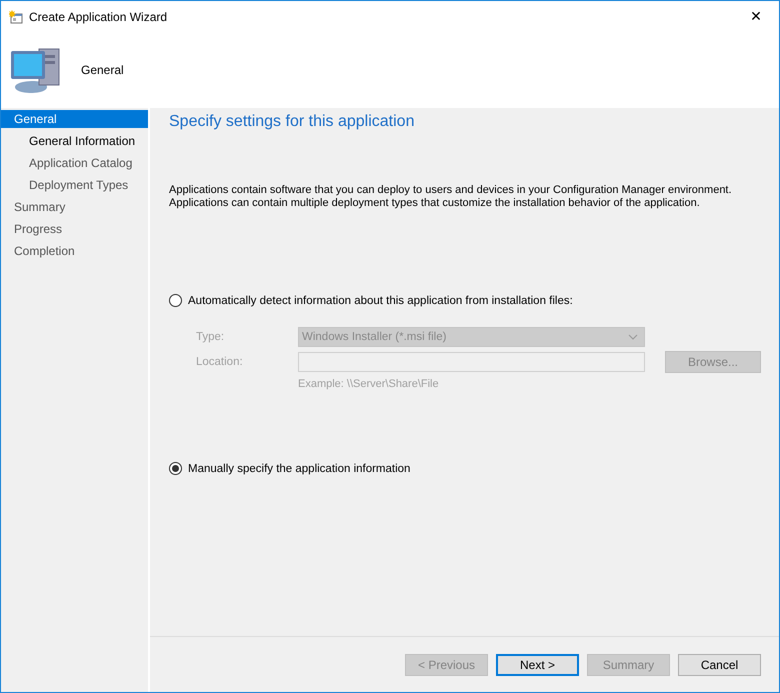 The height and width of the screenshot is (693, 780). Describe the element at coordinates (369, 384) in the screenshot. I see `example-text: Example: \\Server\Share\File` at that location.